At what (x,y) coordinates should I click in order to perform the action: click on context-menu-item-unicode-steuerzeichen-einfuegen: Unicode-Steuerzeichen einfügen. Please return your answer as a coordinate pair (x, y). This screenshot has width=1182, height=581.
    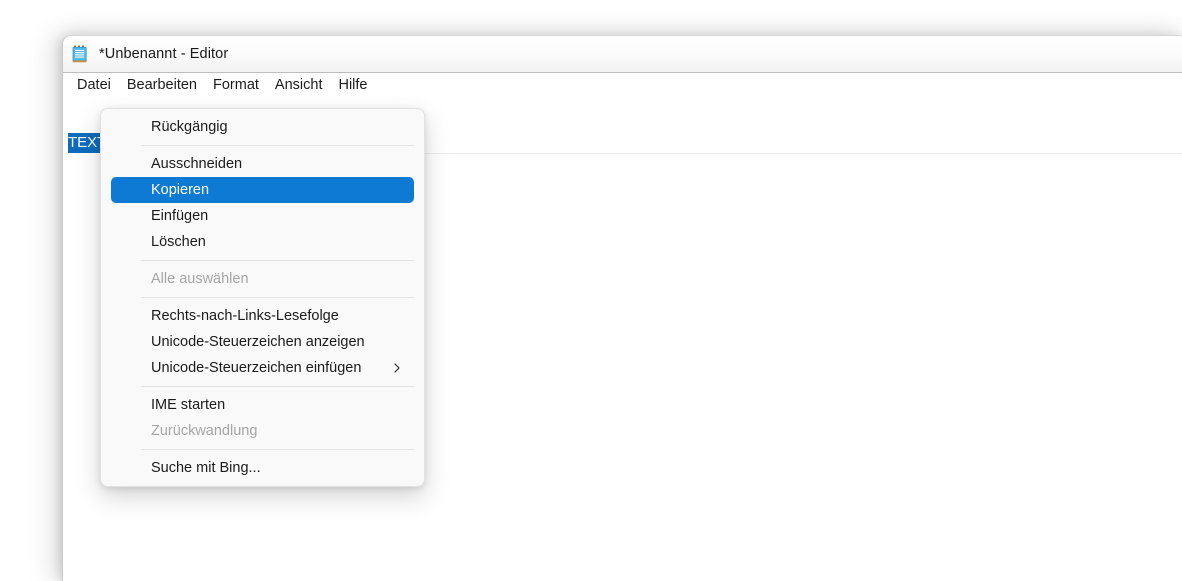
    Looking at the image, I should click on (262, 368).